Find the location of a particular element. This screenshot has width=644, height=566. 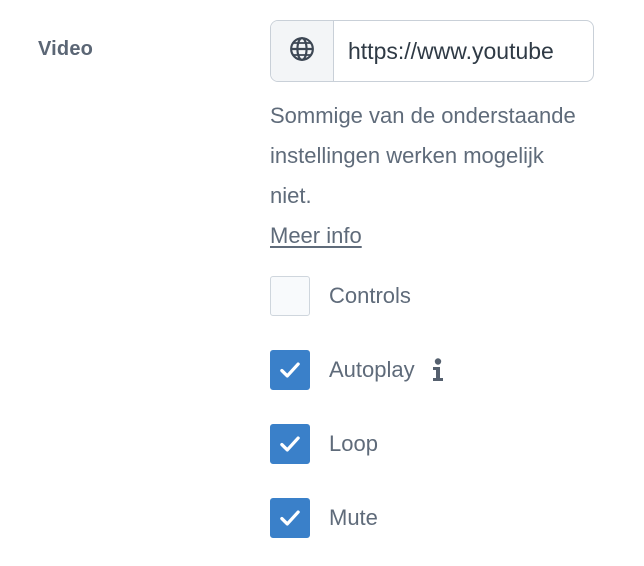

option-autoplay: Autoplay is located at coordinates (357, 370).